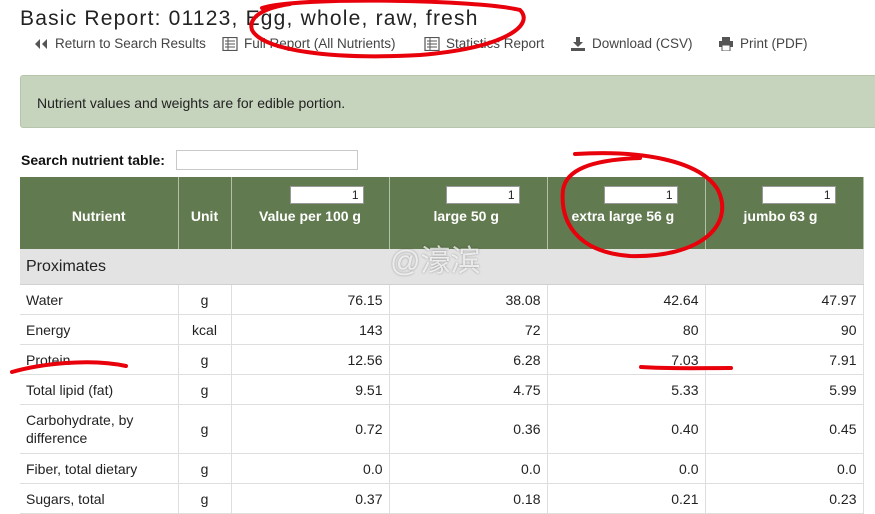  I want to click on nutrient-value: 9.51, so click(310, 389).